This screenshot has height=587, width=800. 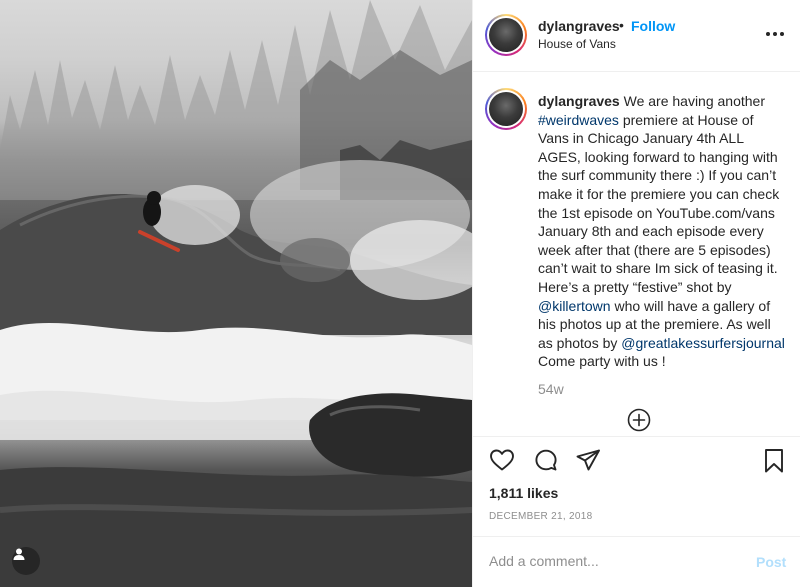 What do you see at coordinates (602, 361) in the screenshot?
I see `caption-text: Come party with us !` at bounding box center [602, 361].